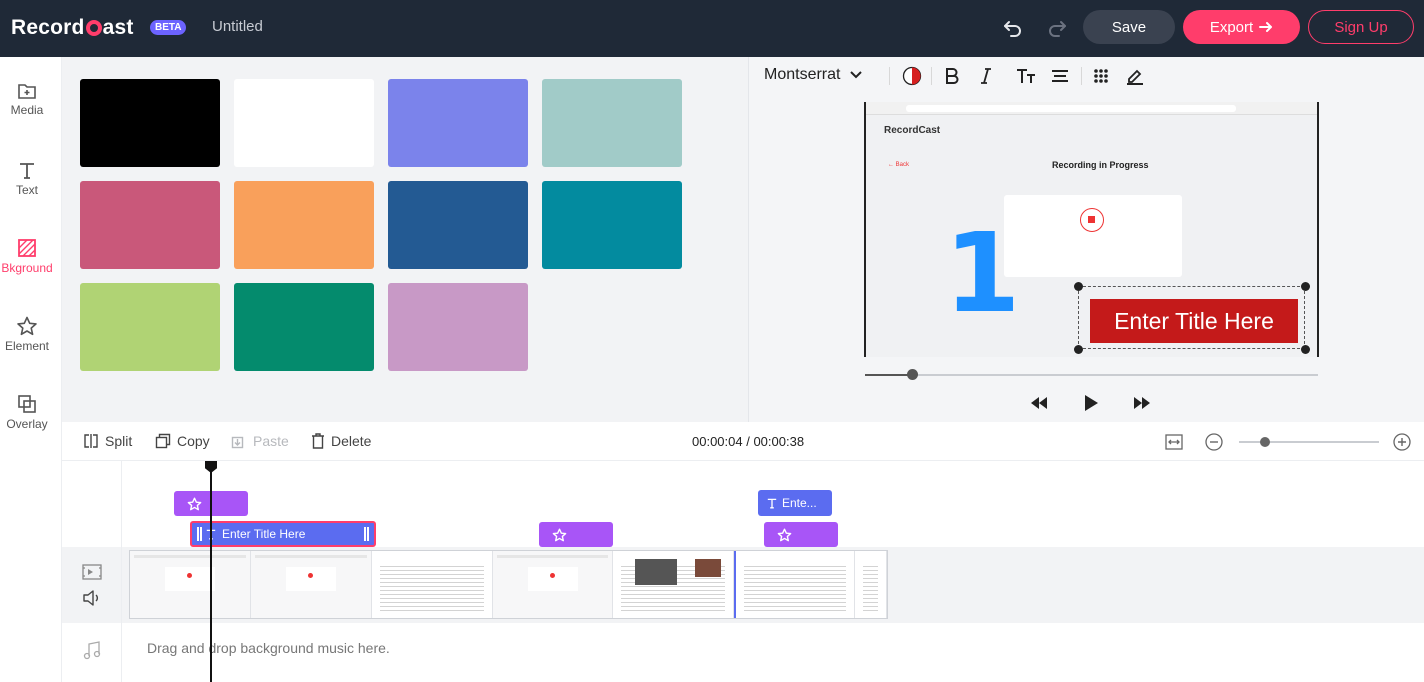 The height and width of the screenshot is (682, 1424). Describe the element at coordinates (1057, 28) in the screenshot. I see `redo-icon` at that location.